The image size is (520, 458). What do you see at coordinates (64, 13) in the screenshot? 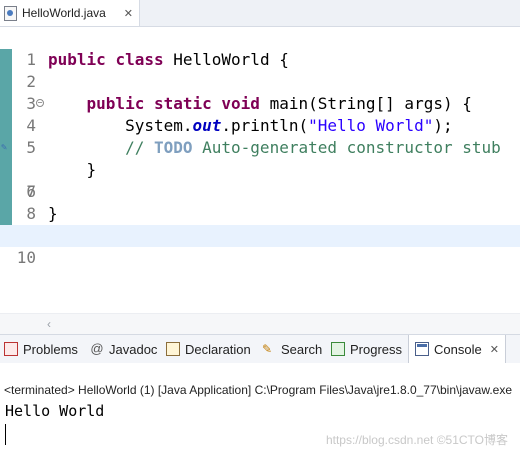
I see `editor-tab-label: HelloWorld.java` at bounding box center [64, 13].